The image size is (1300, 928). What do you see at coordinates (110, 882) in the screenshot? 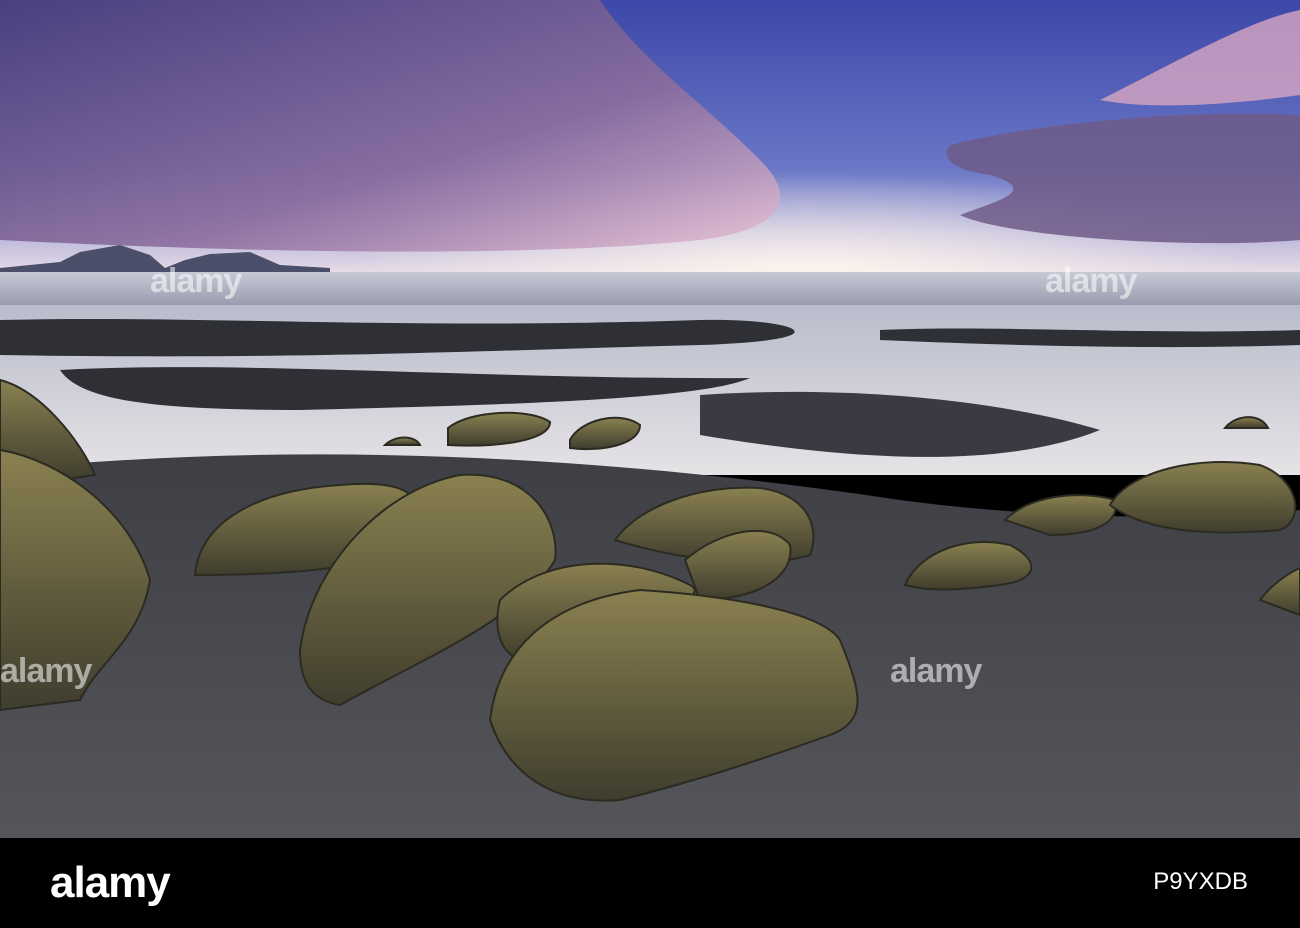
I see `alamy-logo: alamy` at bounding box center [110, 882].